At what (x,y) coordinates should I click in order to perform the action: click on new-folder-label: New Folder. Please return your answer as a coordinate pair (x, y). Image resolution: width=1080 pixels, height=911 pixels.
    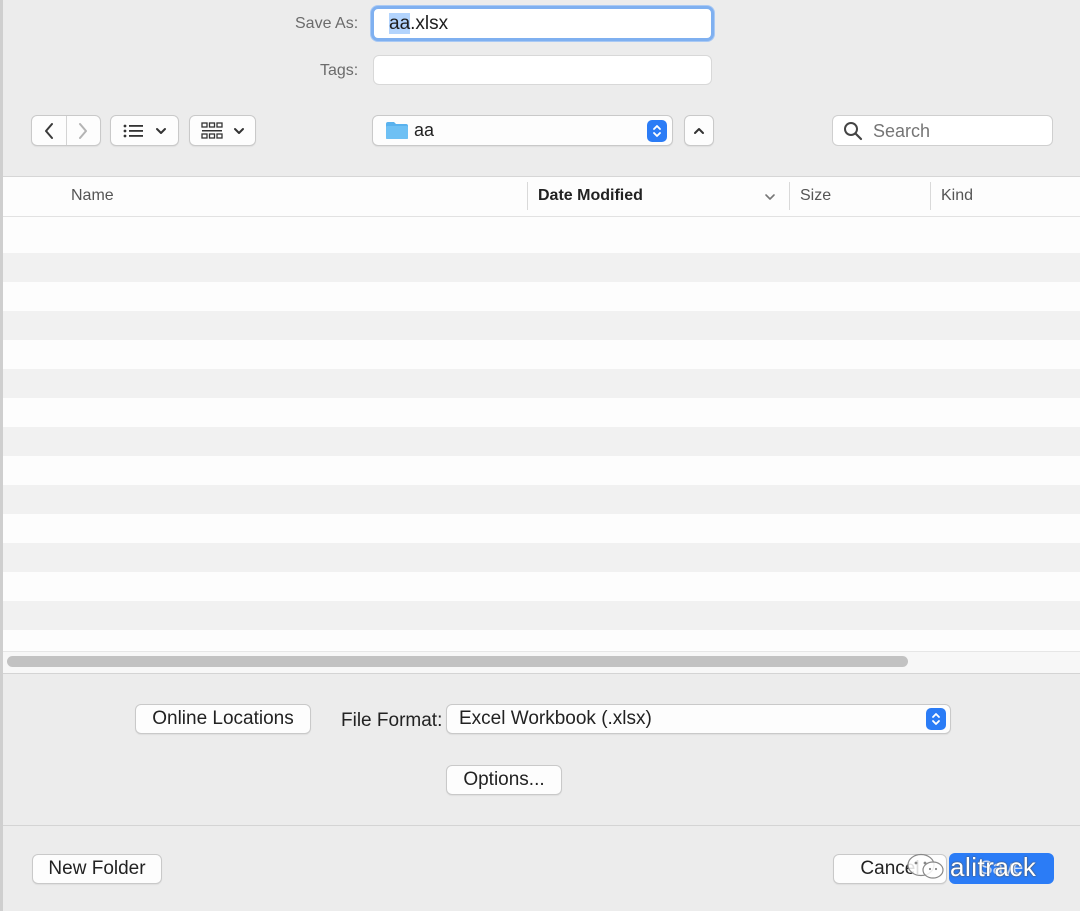
    Looking at the image, I should click on (97, 868).